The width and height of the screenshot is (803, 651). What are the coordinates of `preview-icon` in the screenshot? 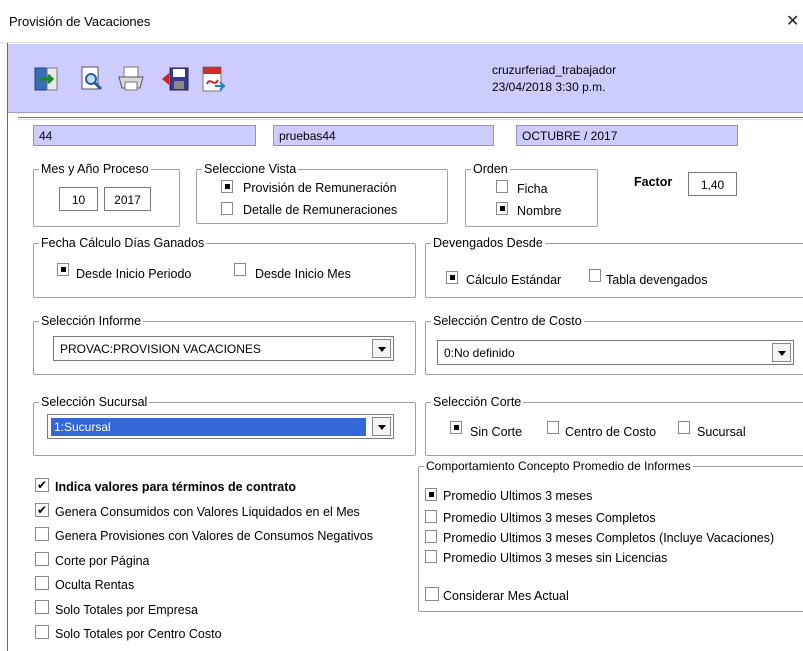 It's located at (91, 79).